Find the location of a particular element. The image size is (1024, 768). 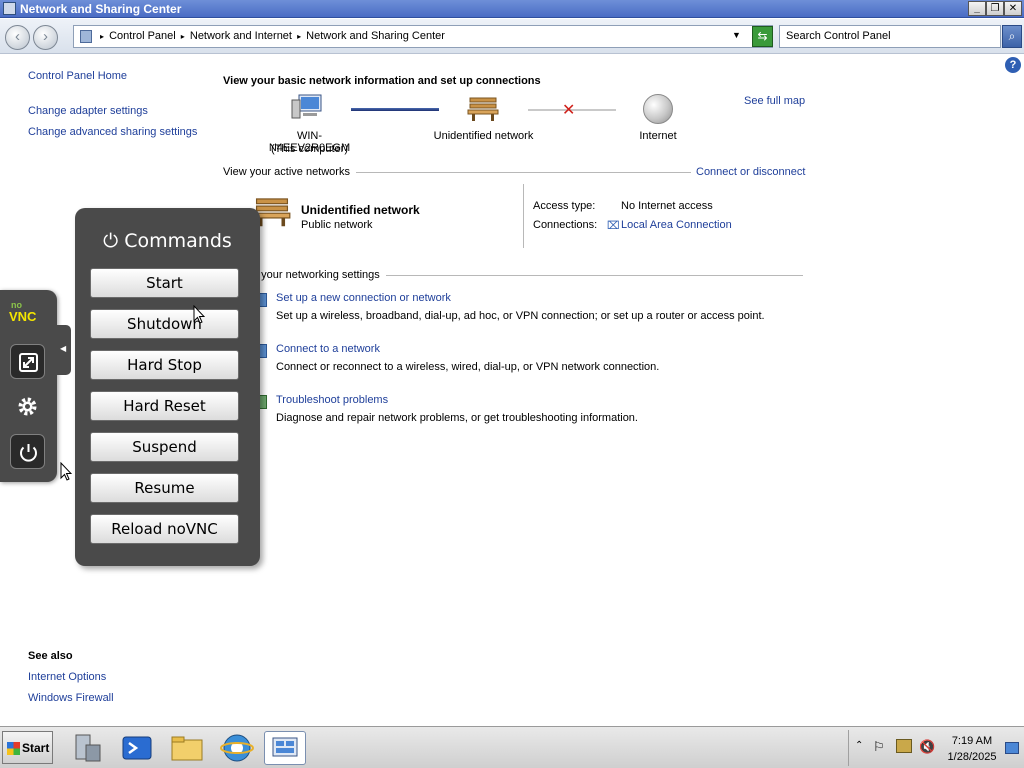

internet-options-link: Internet Options is located at coordinates (67, 677).